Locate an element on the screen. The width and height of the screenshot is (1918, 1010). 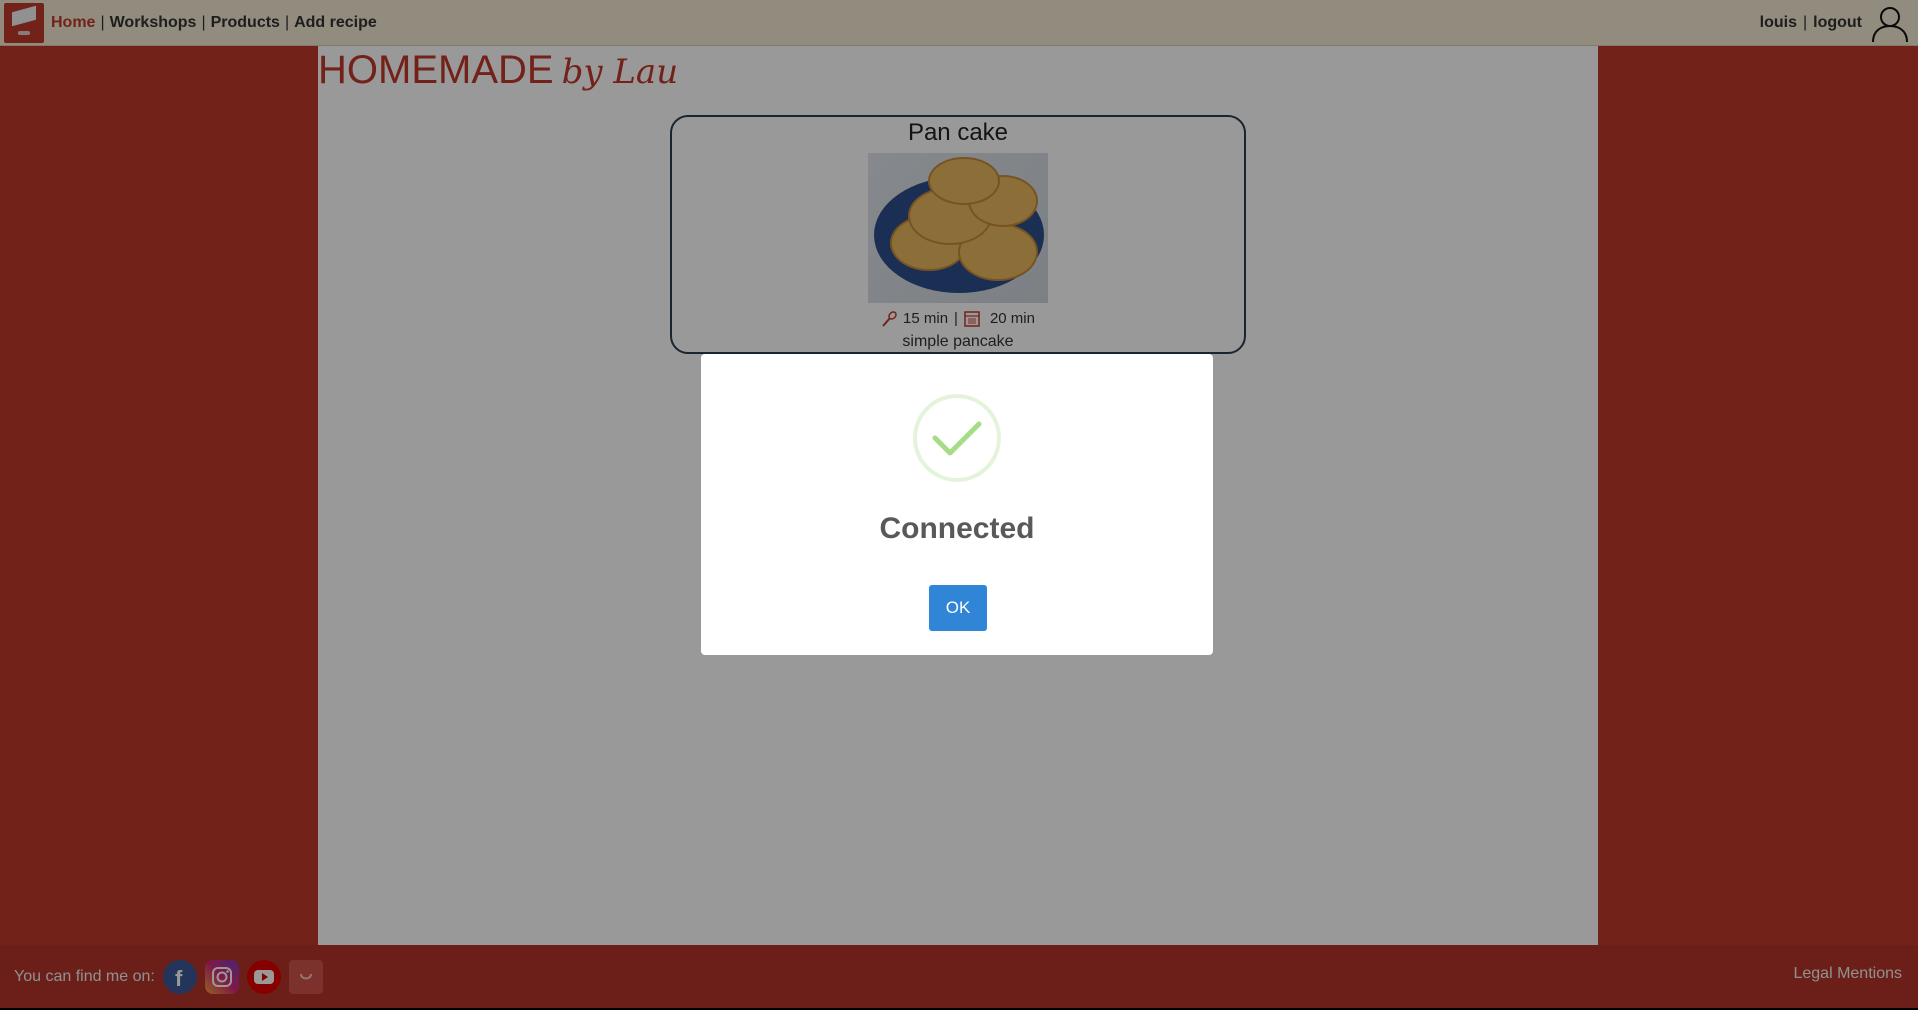
dialog-title: Connected is located at coordinates (957, 528).